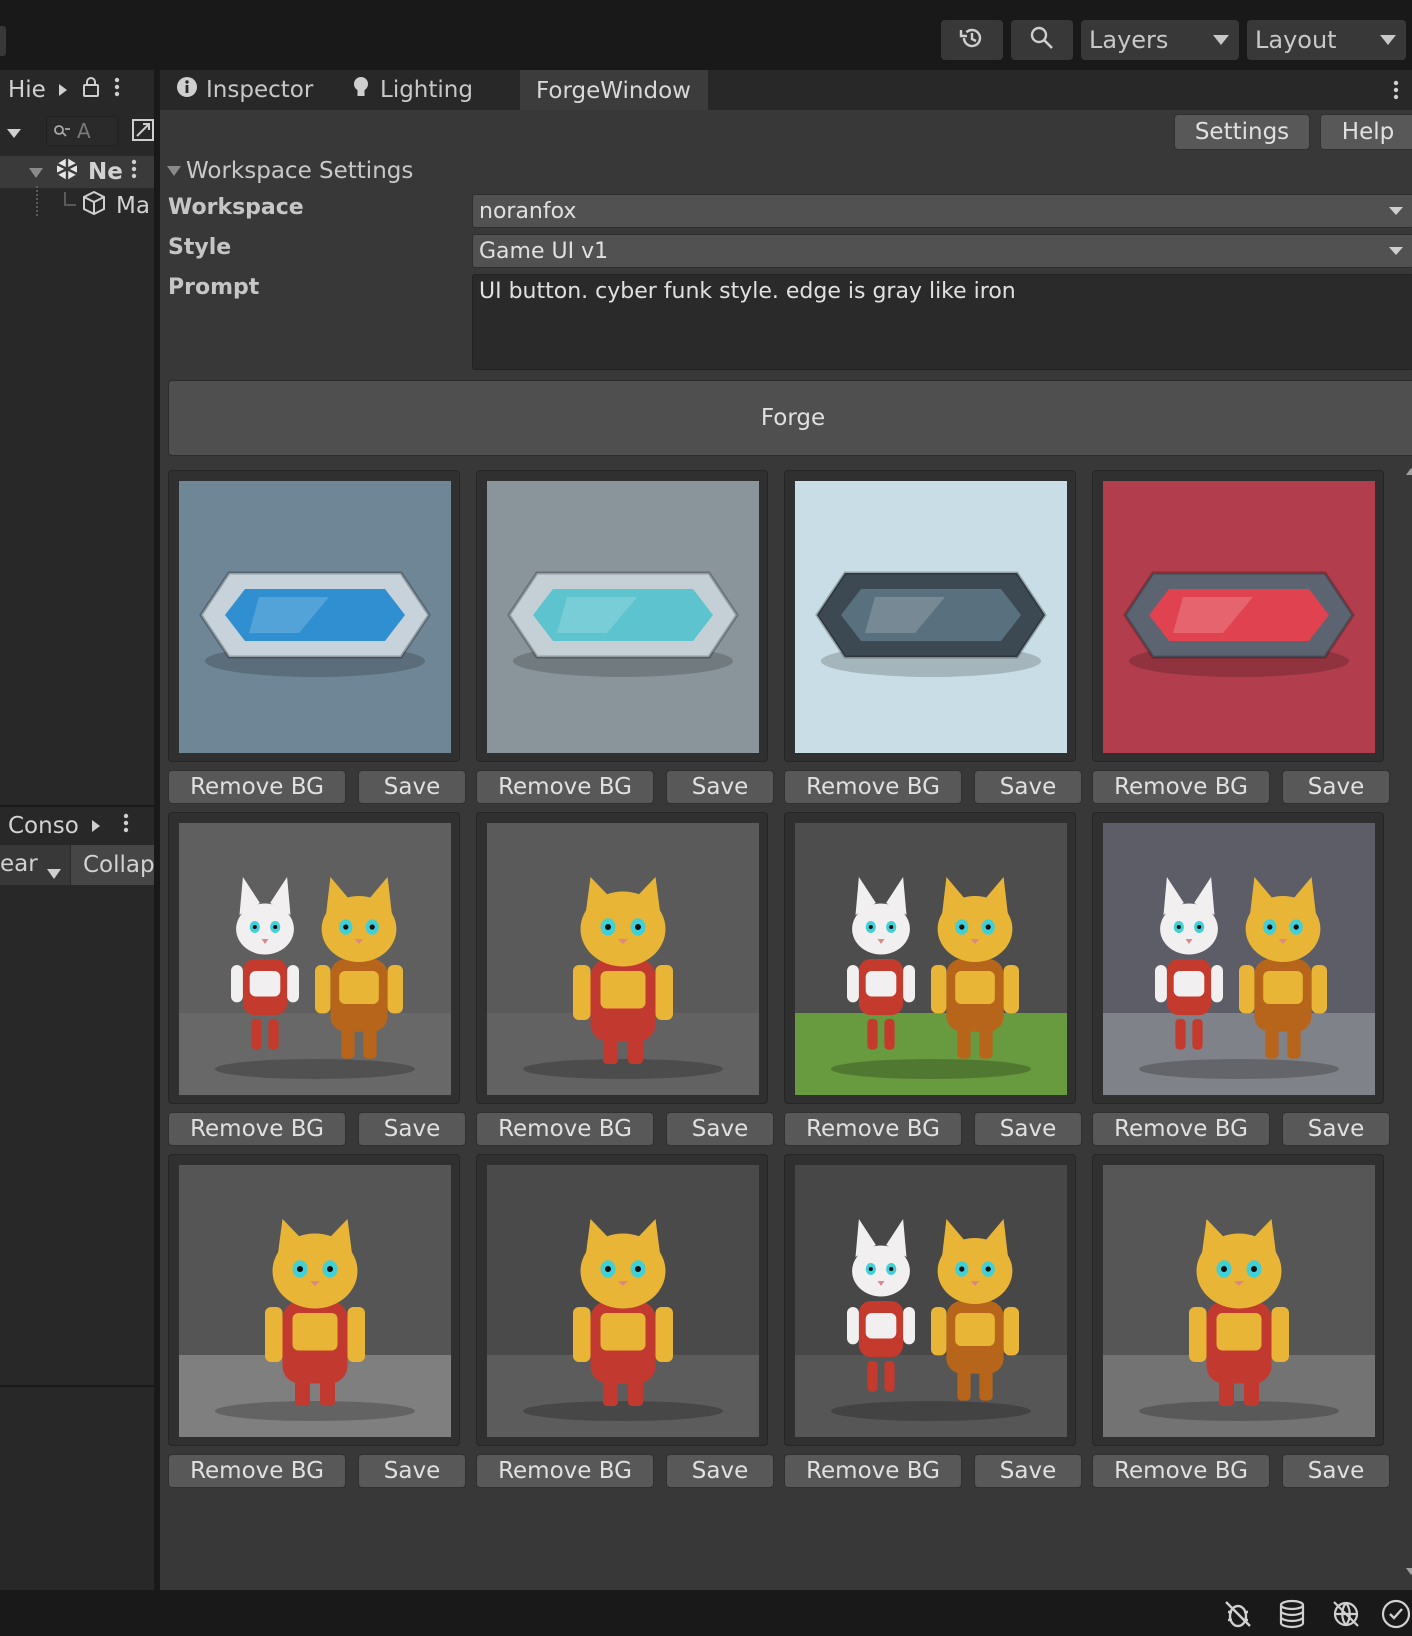 This screenshot has width=1412, height=1636. I want to click on network-off-icon, so click(1346, 1614).